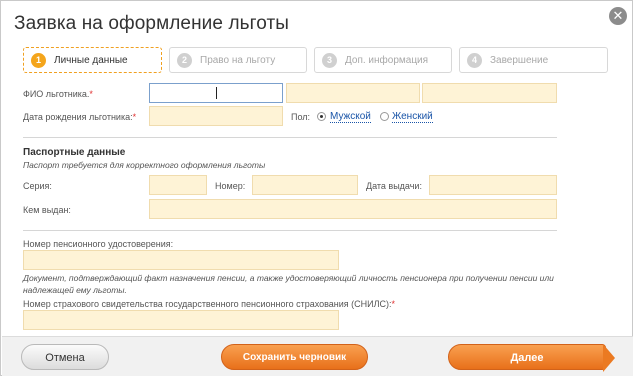 This screenshot has width=633, height=376. I want to click on text-caret, so click(216, 93).